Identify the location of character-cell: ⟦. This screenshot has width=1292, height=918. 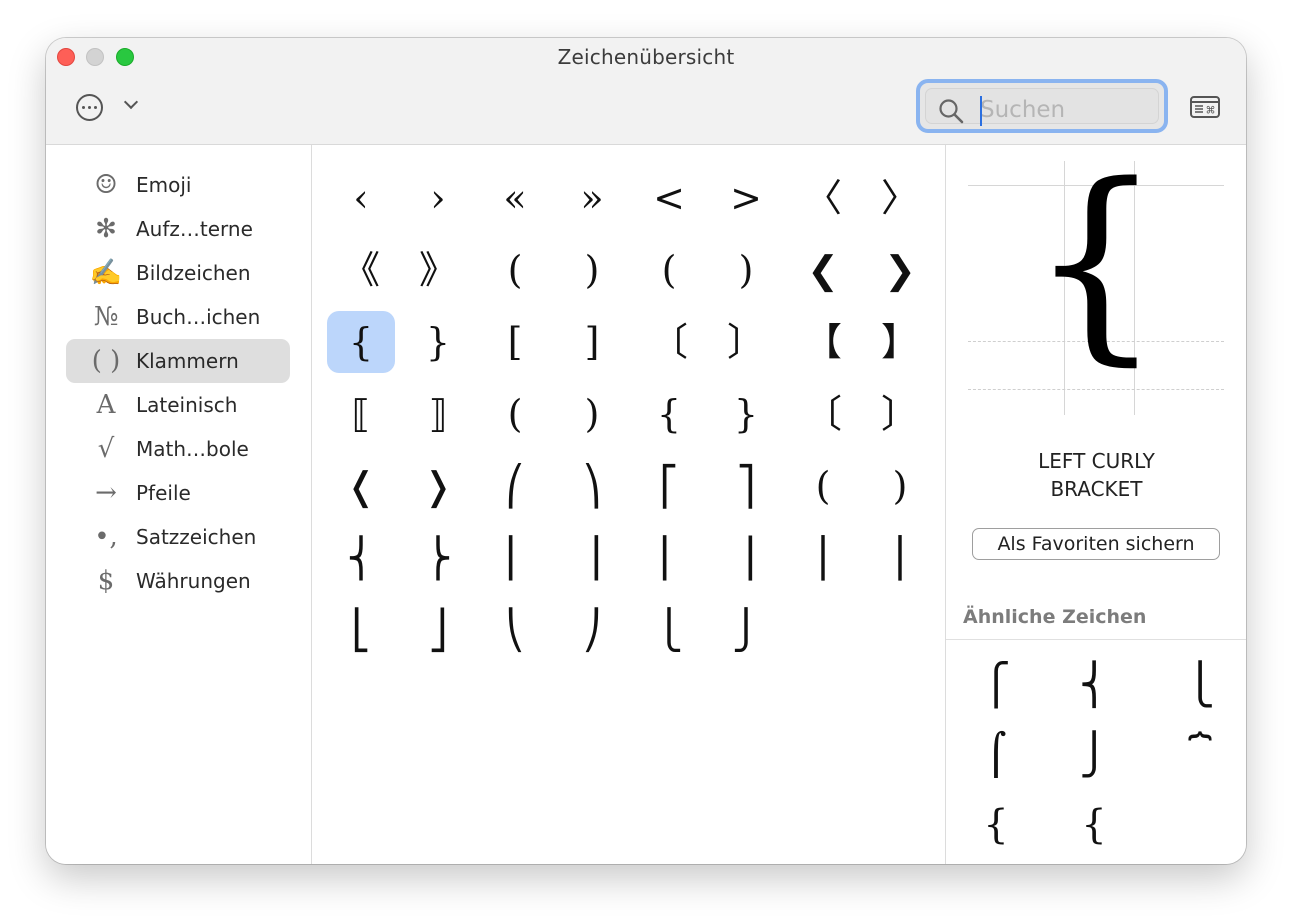
(361, 414).